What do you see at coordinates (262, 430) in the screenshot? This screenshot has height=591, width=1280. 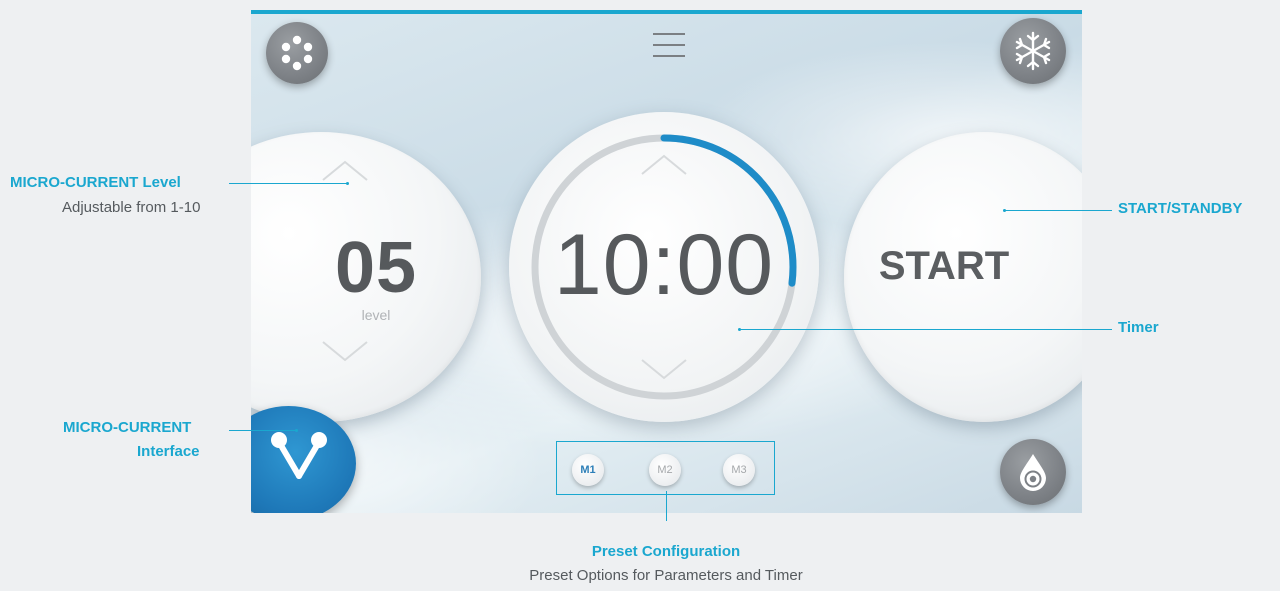 I see `interface-annotation-line` at bounding box center [262, 430].